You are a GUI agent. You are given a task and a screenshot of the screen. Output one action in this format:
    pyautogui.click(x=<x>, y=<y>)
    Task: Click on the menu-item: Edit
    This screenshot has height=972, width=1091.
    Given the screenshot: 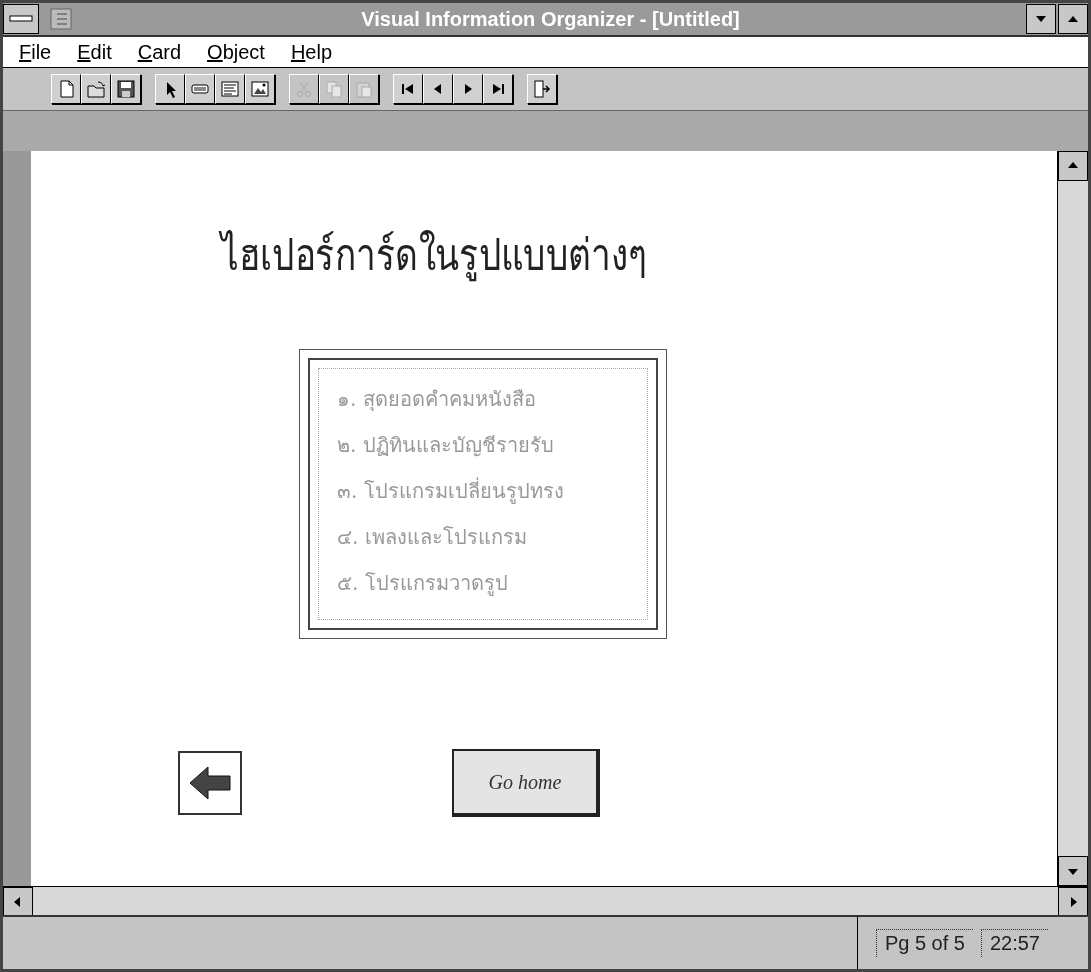 What is the action you would take?
    pyautogui.click(x=94, y=52)
    